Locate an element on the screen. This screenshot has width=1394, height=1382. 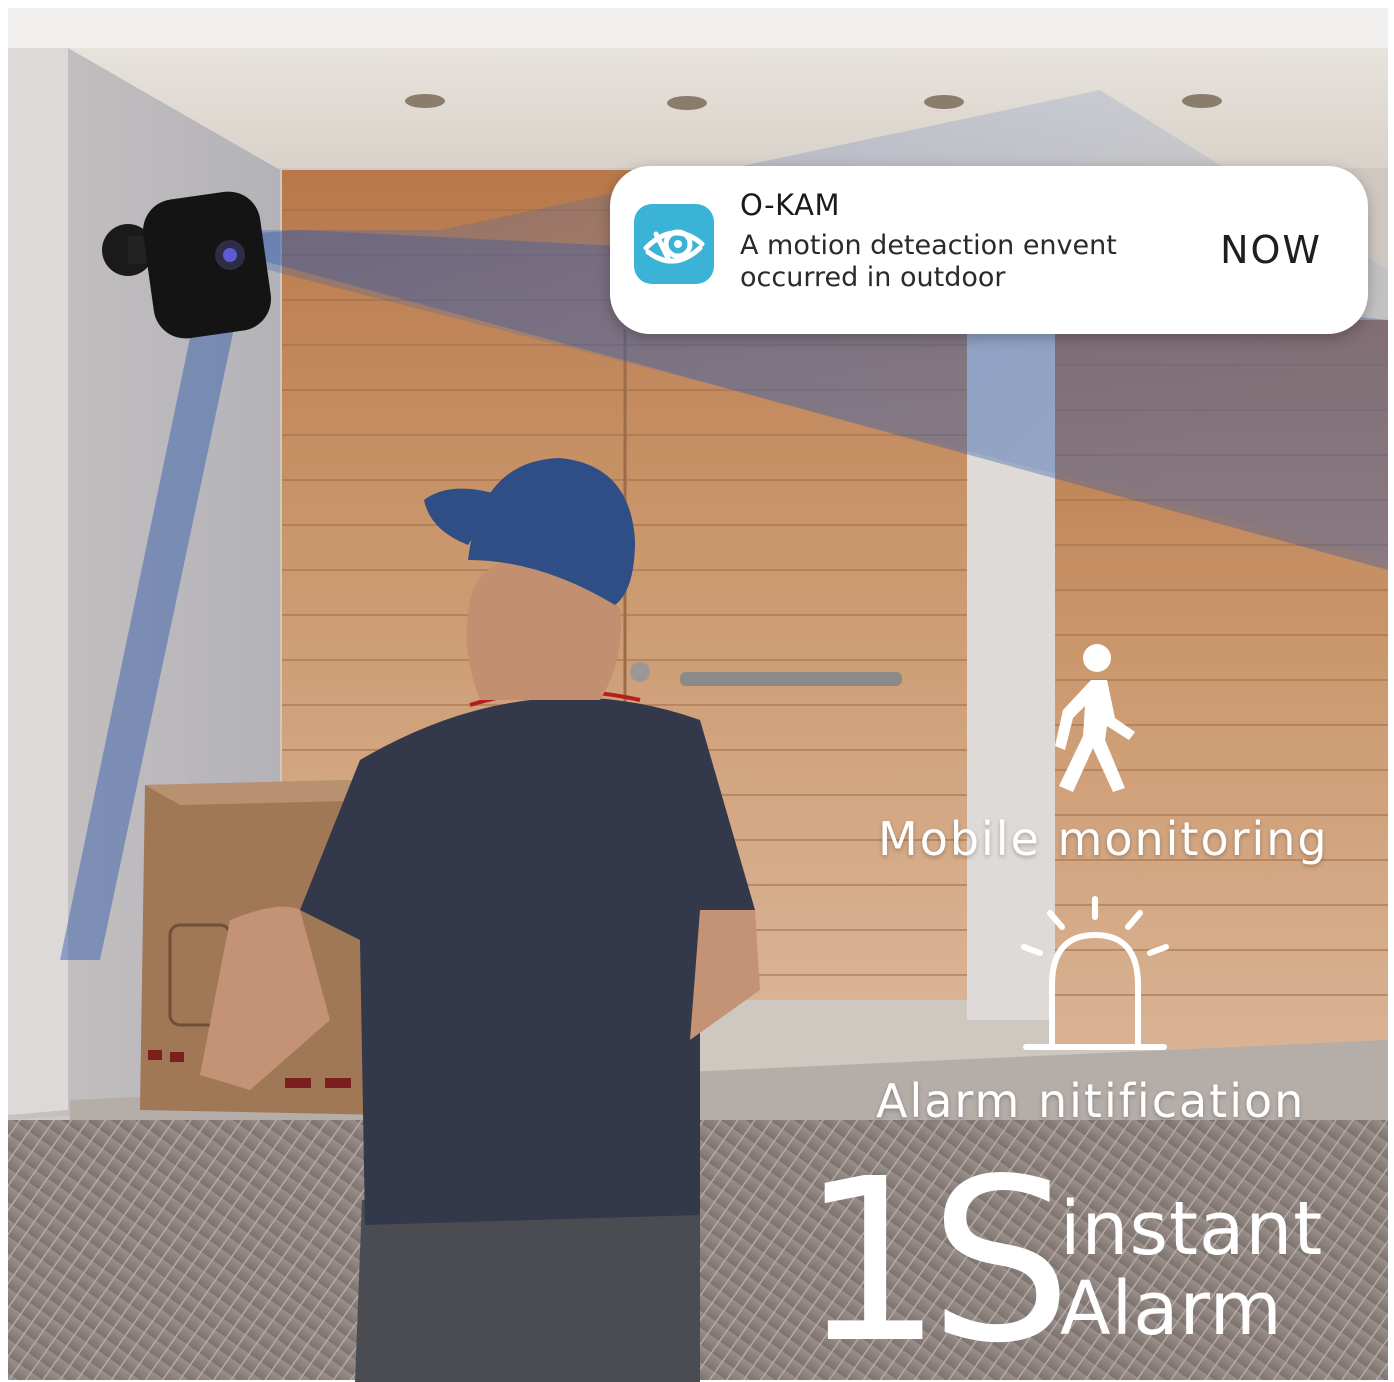
walking-person-icon is located at coordinates (1097, 722).